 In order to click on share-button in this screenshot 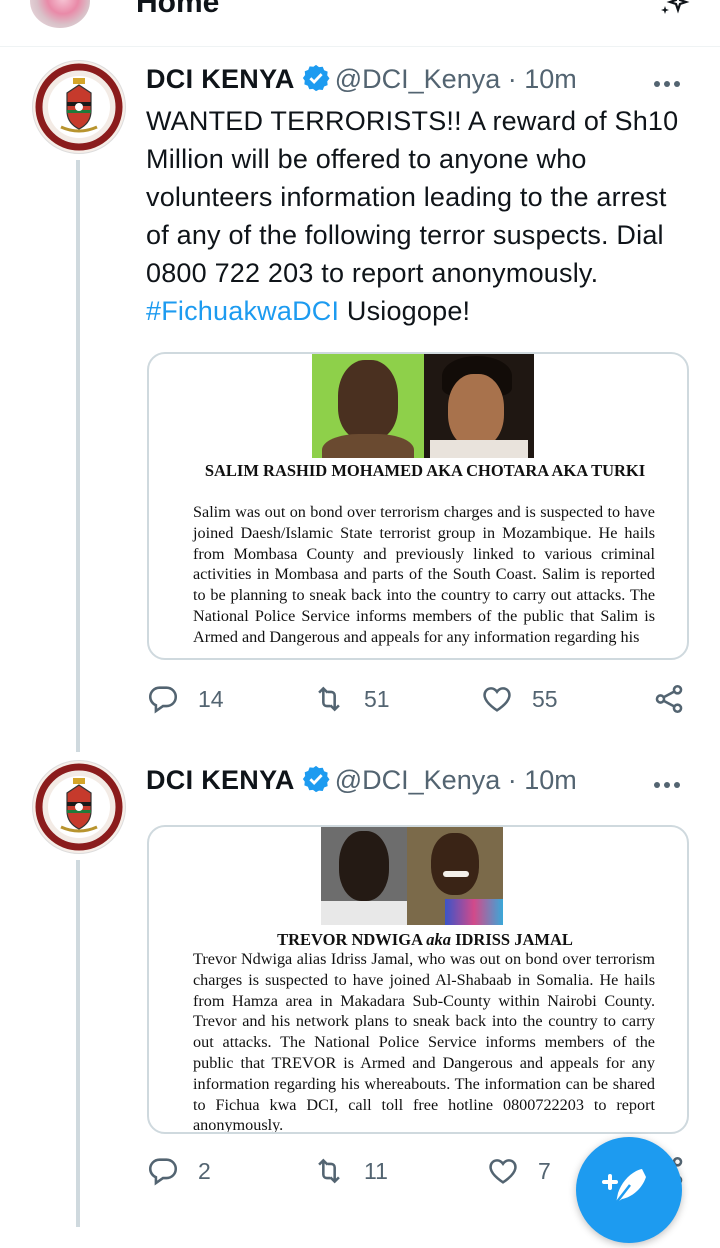, I will do `click(678, 699)`.